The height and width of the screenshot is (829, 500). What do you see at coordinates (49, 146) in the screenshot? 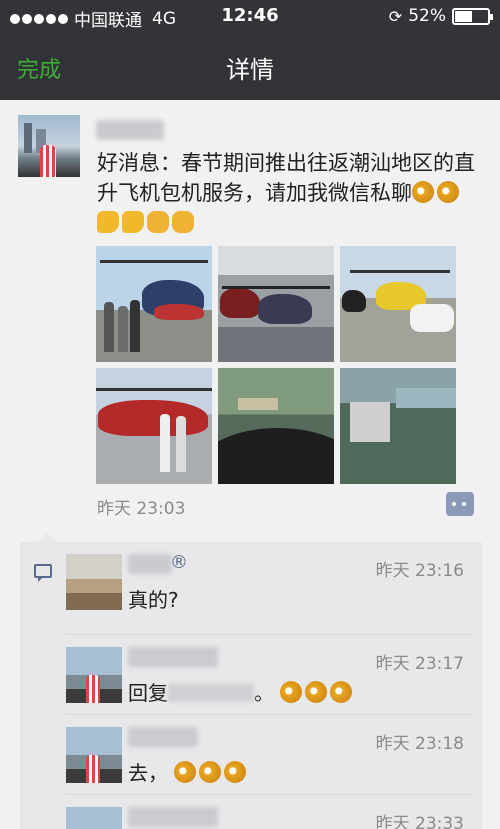
I see `poster-avatar` at bounding box center [49, 146].